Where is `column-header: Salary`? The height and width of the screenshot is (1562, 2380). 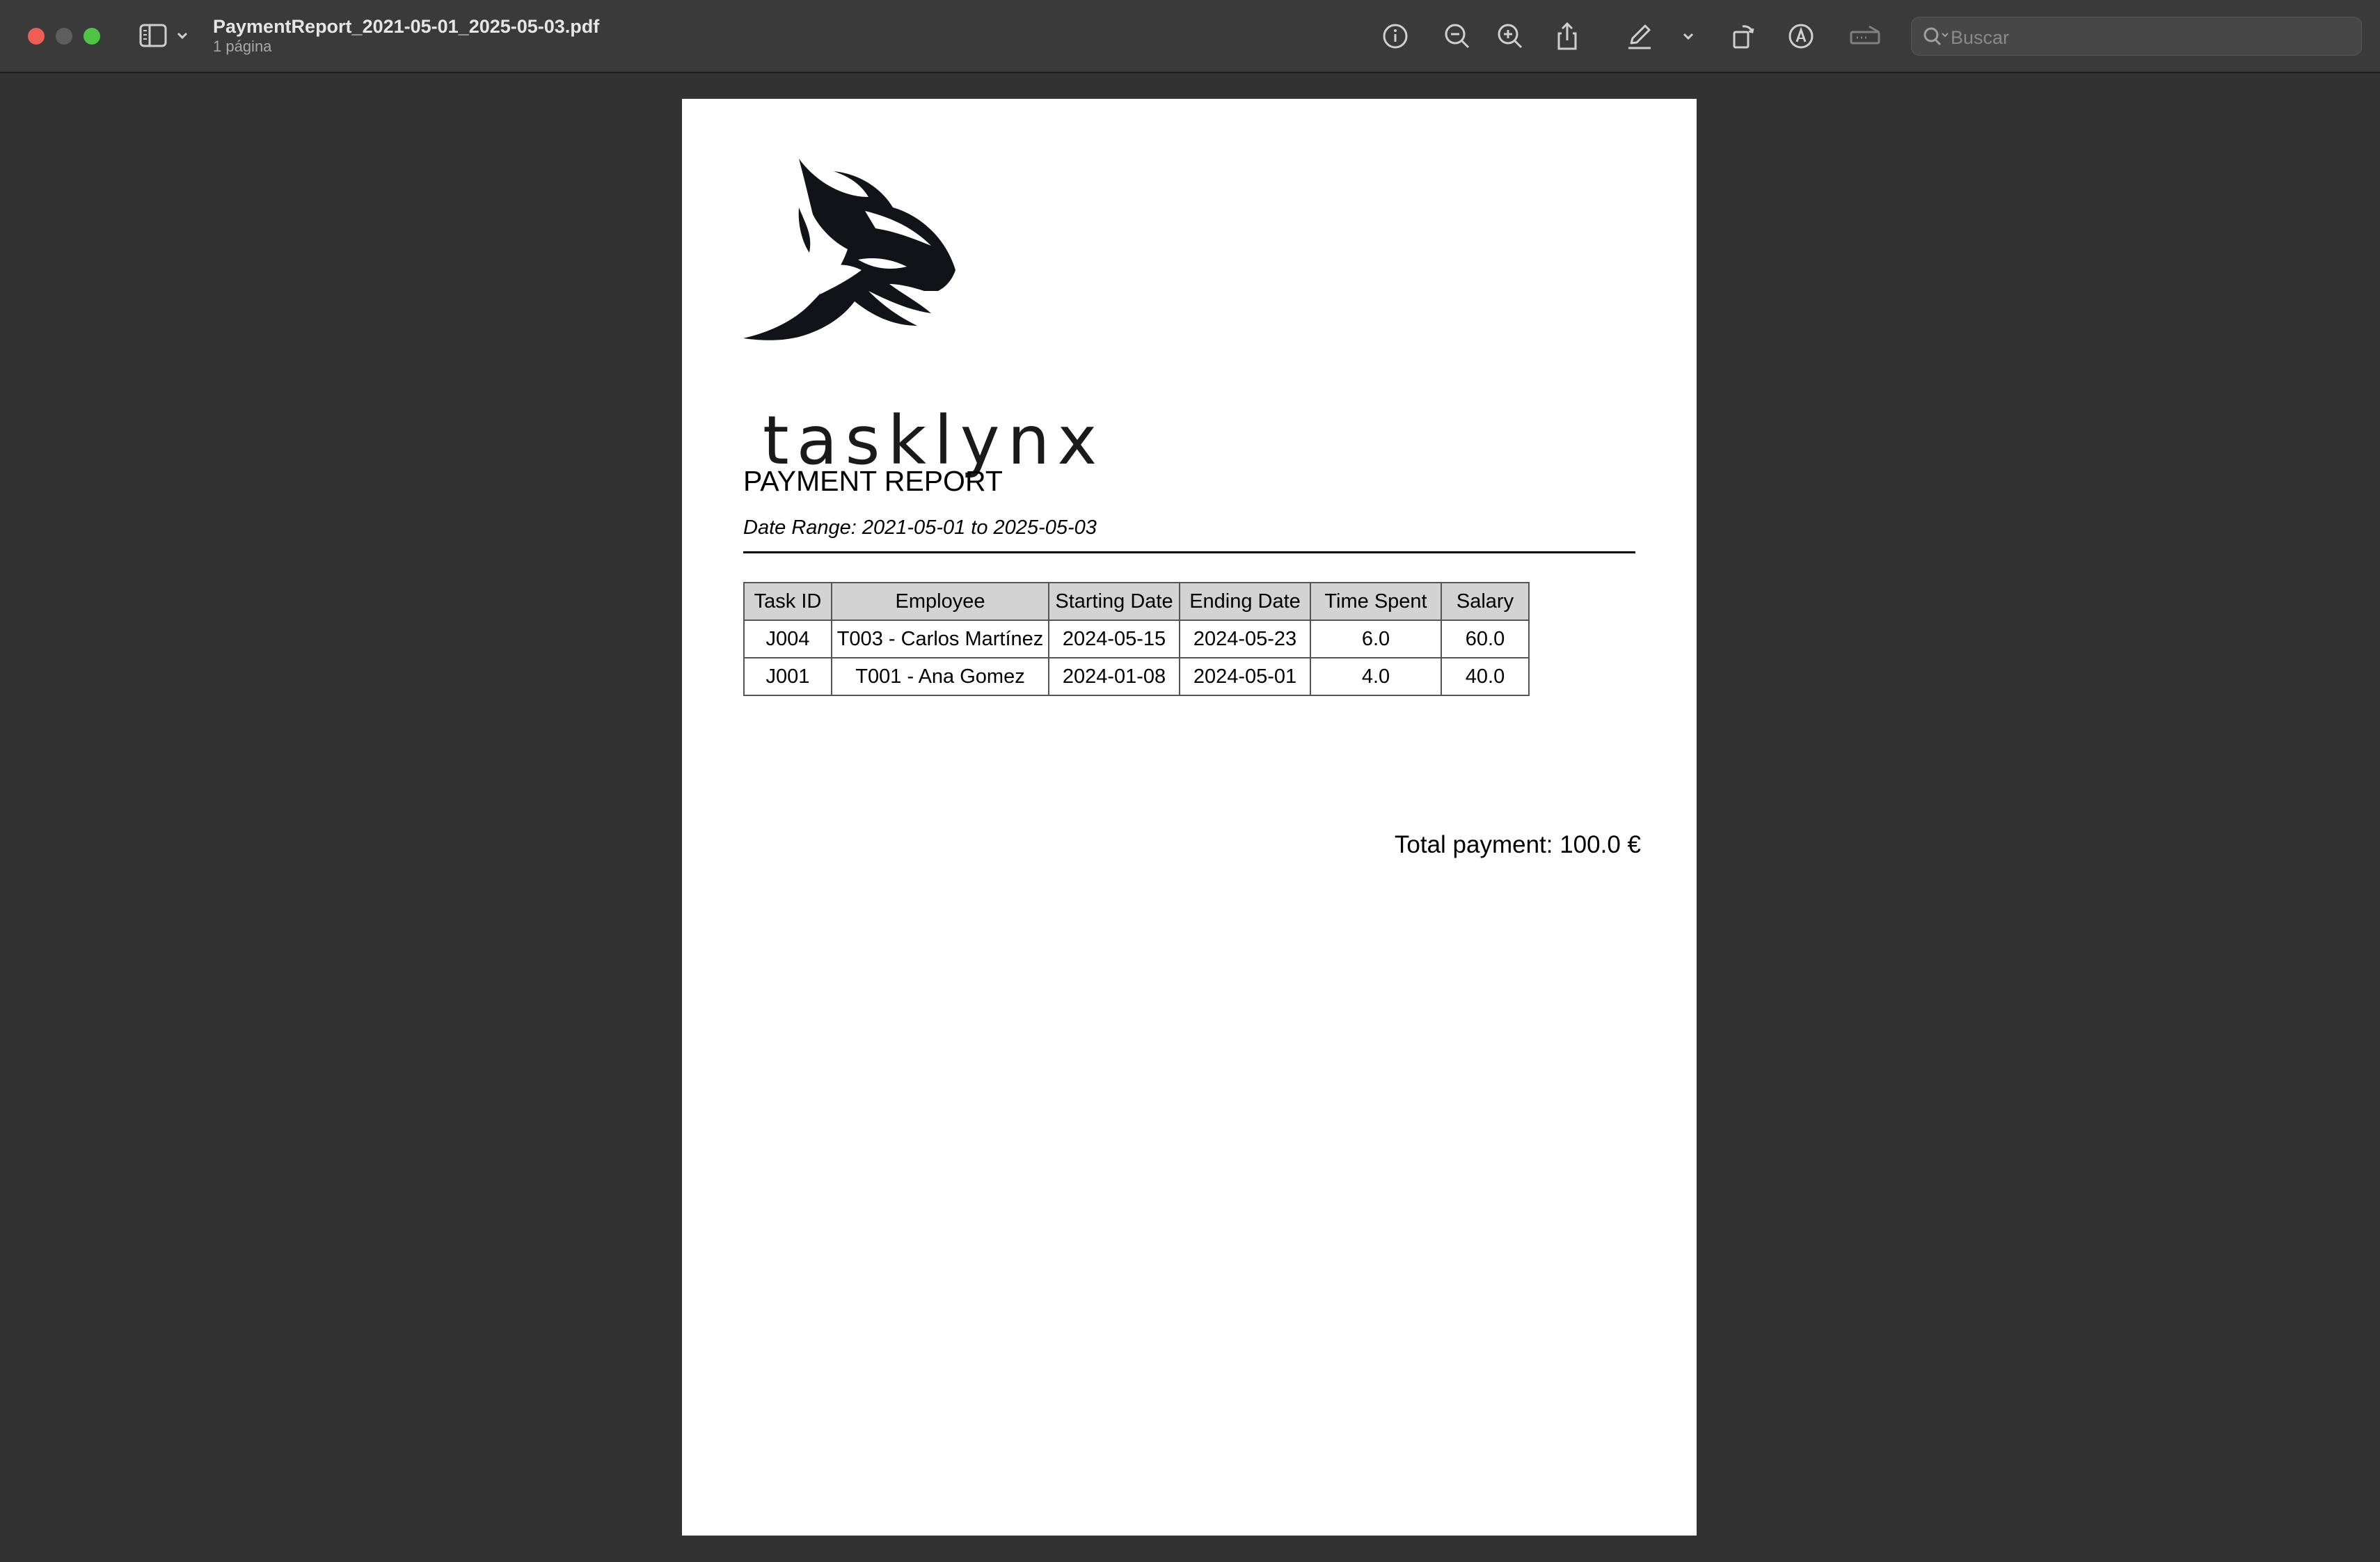
column-header: Salary is located at coordinates (1486, 601).